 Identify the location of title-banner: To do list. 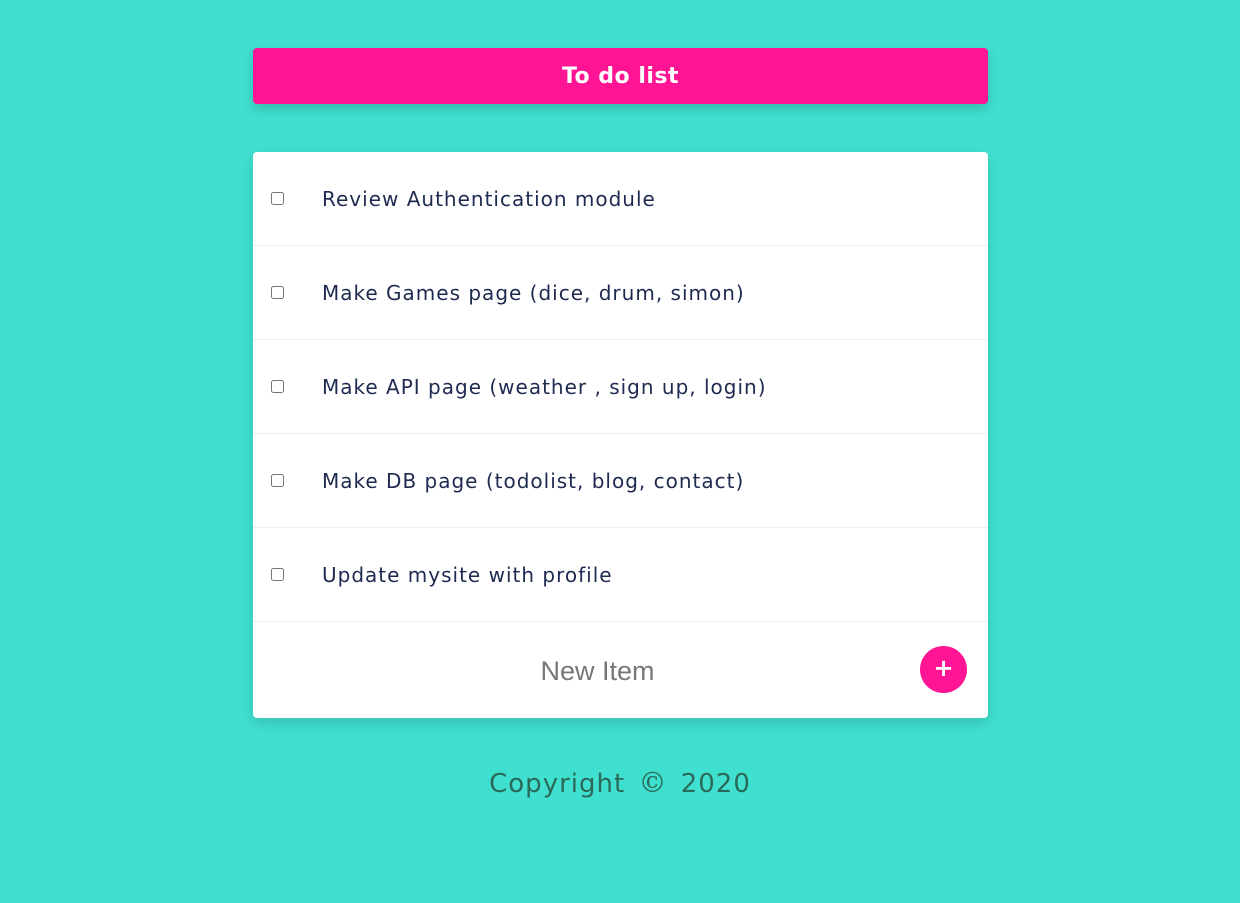
(620, 76).